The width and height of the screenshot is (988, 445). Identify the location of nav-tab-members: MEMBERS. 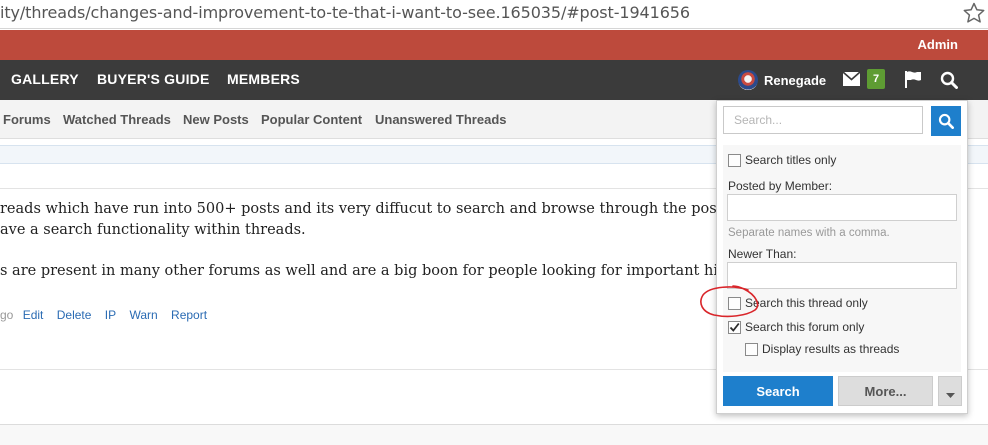
(263, 79).